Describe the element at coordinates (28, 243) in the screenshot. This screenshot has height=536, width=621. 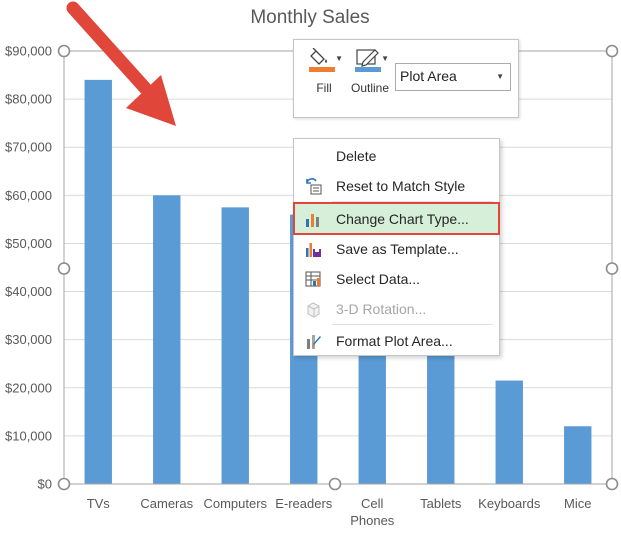
I see `y-tick-label: $50,000` at that location.